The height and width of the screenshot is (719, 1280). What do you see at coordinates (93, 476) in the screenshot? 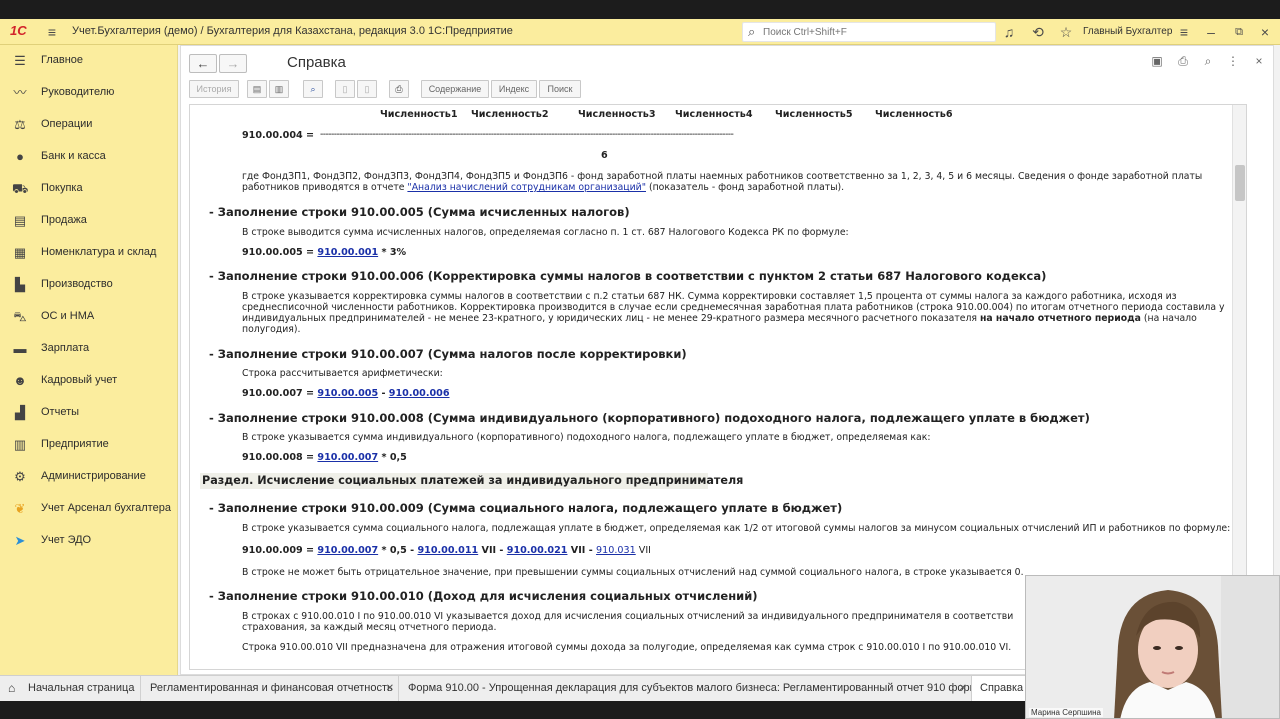
I see `sidebar-item-label: Администрирование` at bounding box center [93, 476].